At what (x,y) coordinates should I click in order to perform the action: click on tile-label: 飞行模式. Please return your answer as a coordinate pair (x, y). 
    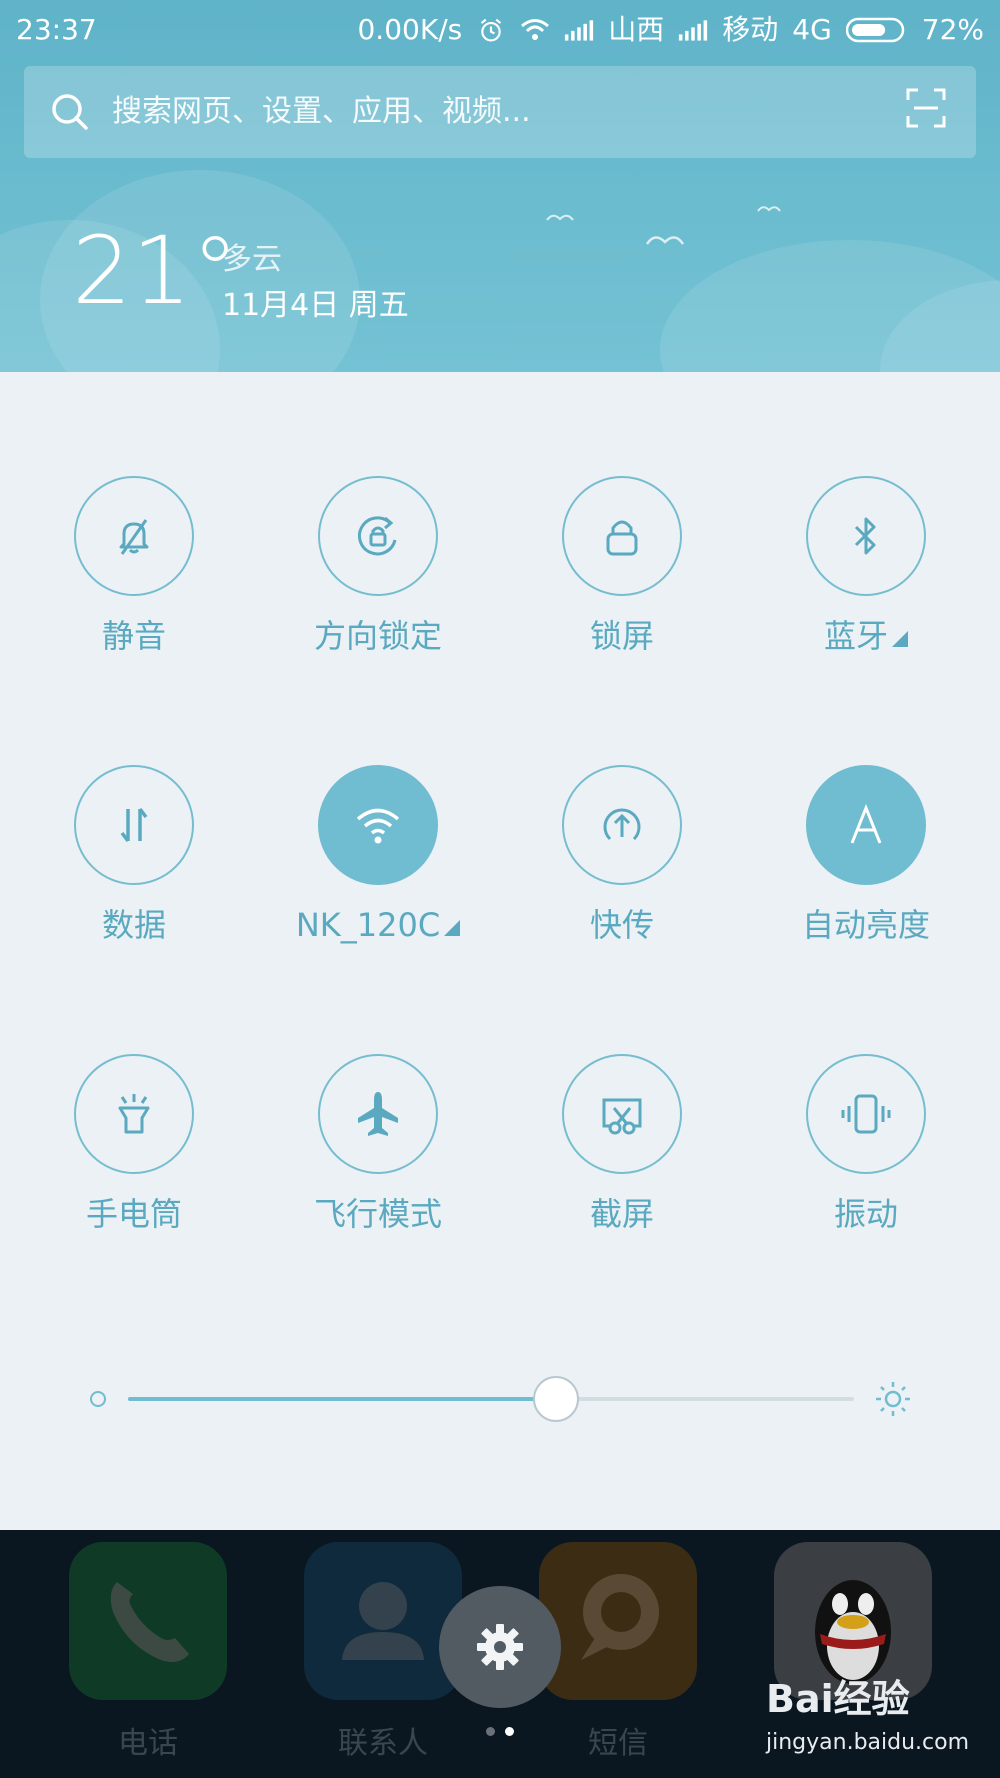
    Looking at the image, I should click on (377, 1214).